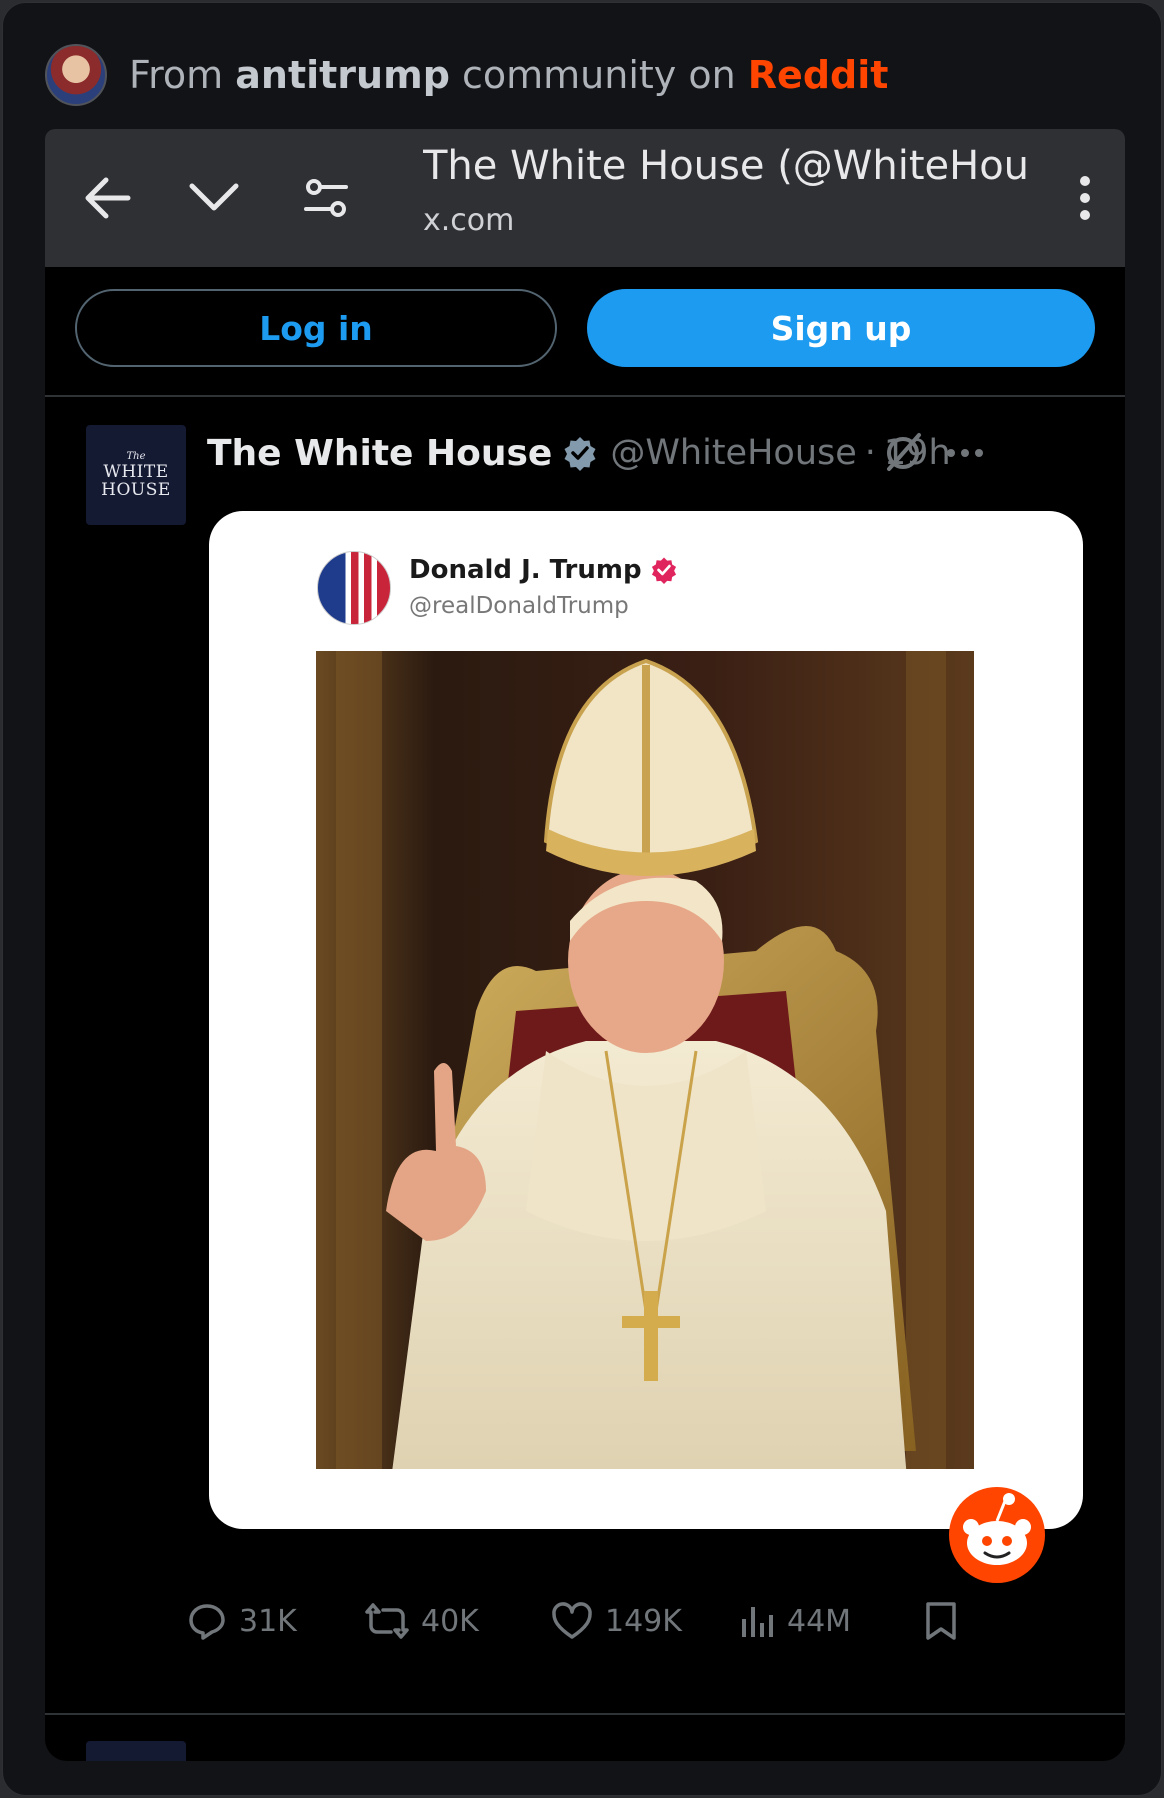 The height and width of the screenshot is (1798, 1164). I want to click on embedded-handle: @realDonaldTrump, so click(519, 606).